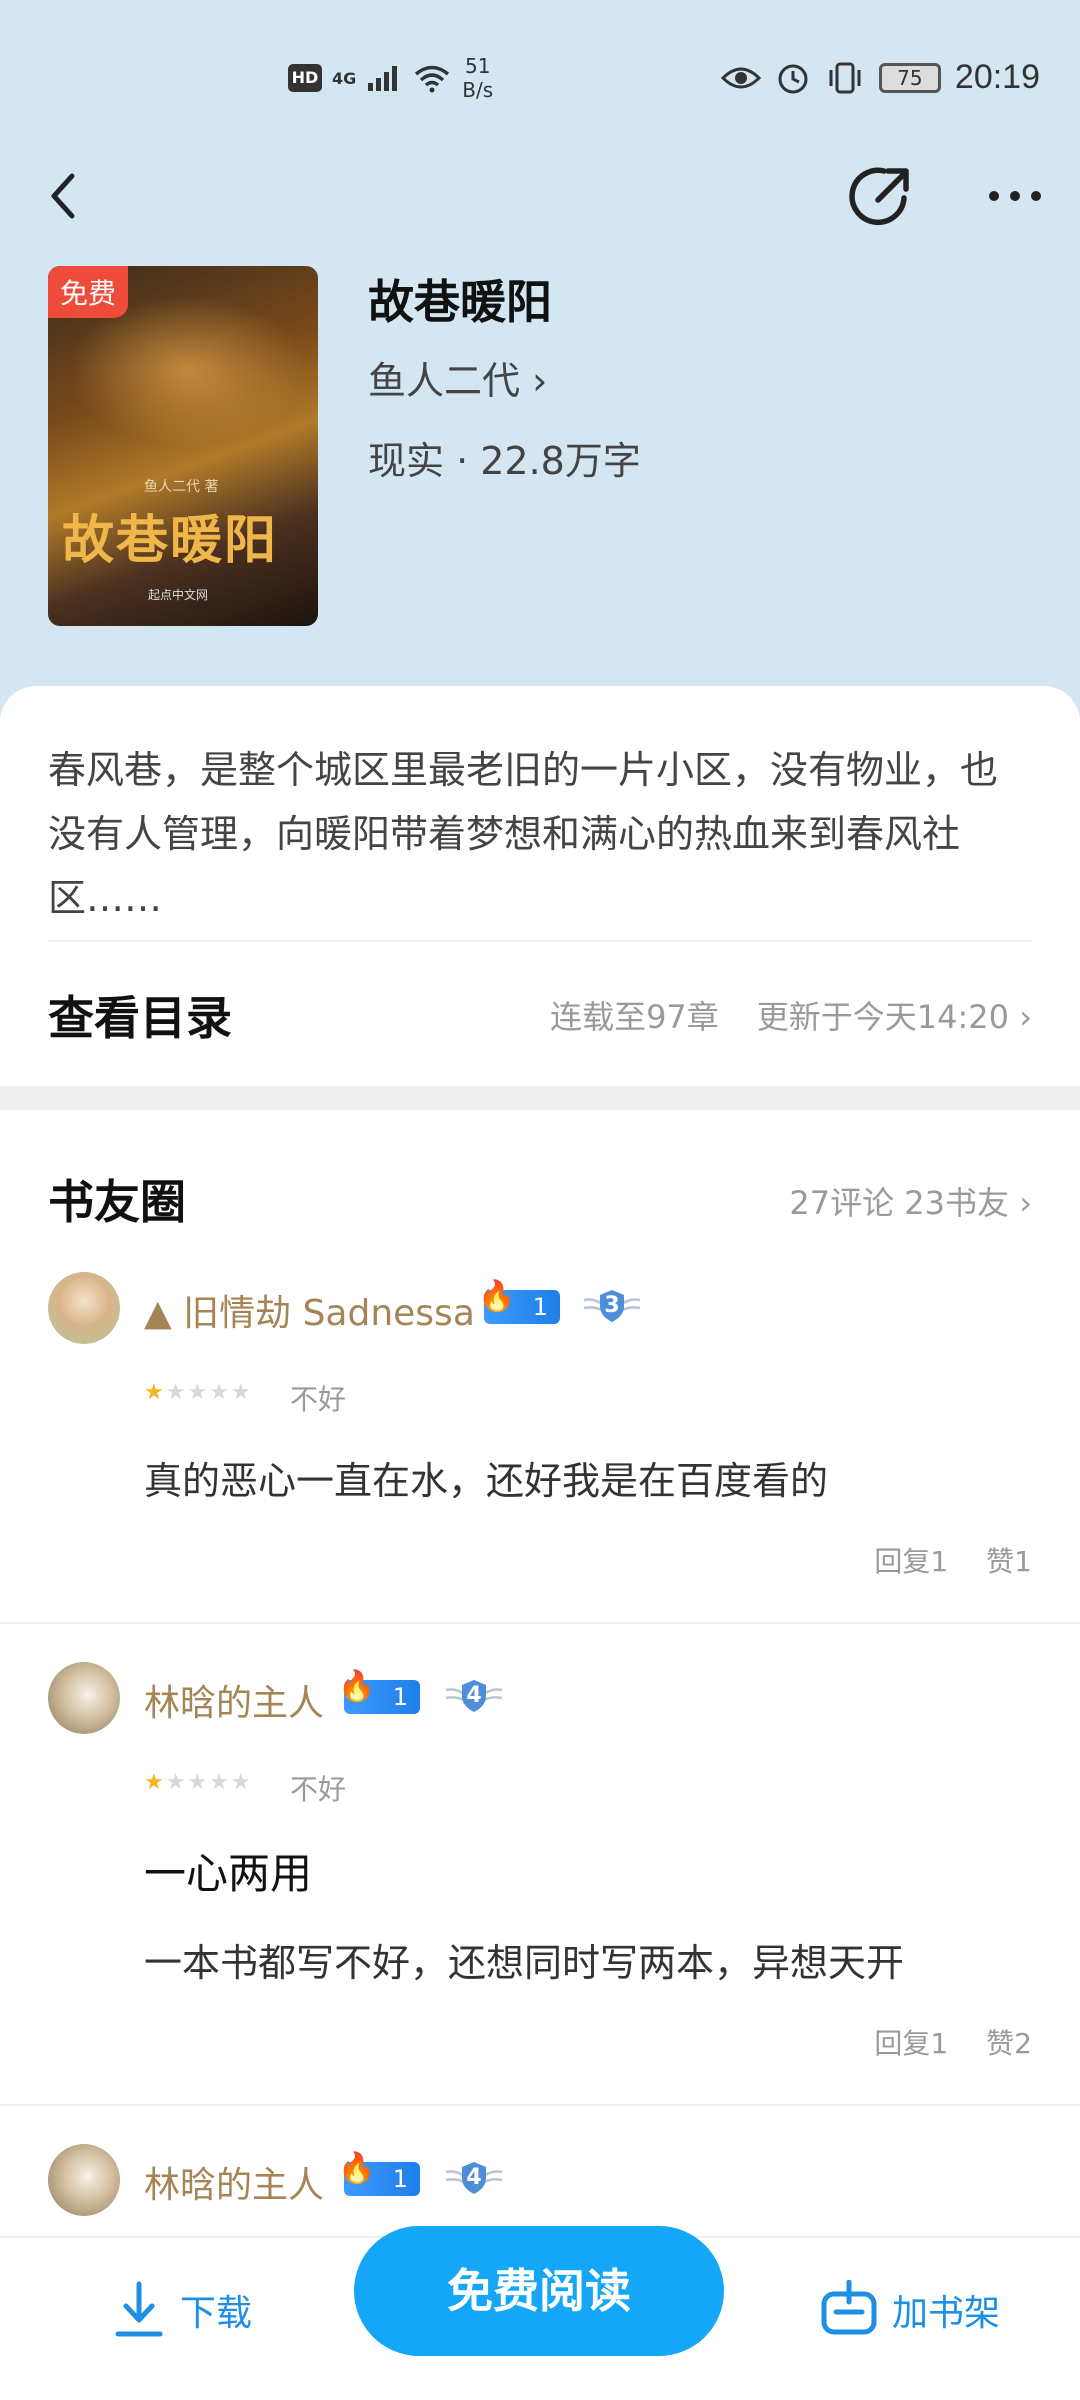 The image size is (1080, 2400). What do you see at coordinates (432, 79) in the screenshot?
I see `wifi-icon` at bounding box center [432, 79].